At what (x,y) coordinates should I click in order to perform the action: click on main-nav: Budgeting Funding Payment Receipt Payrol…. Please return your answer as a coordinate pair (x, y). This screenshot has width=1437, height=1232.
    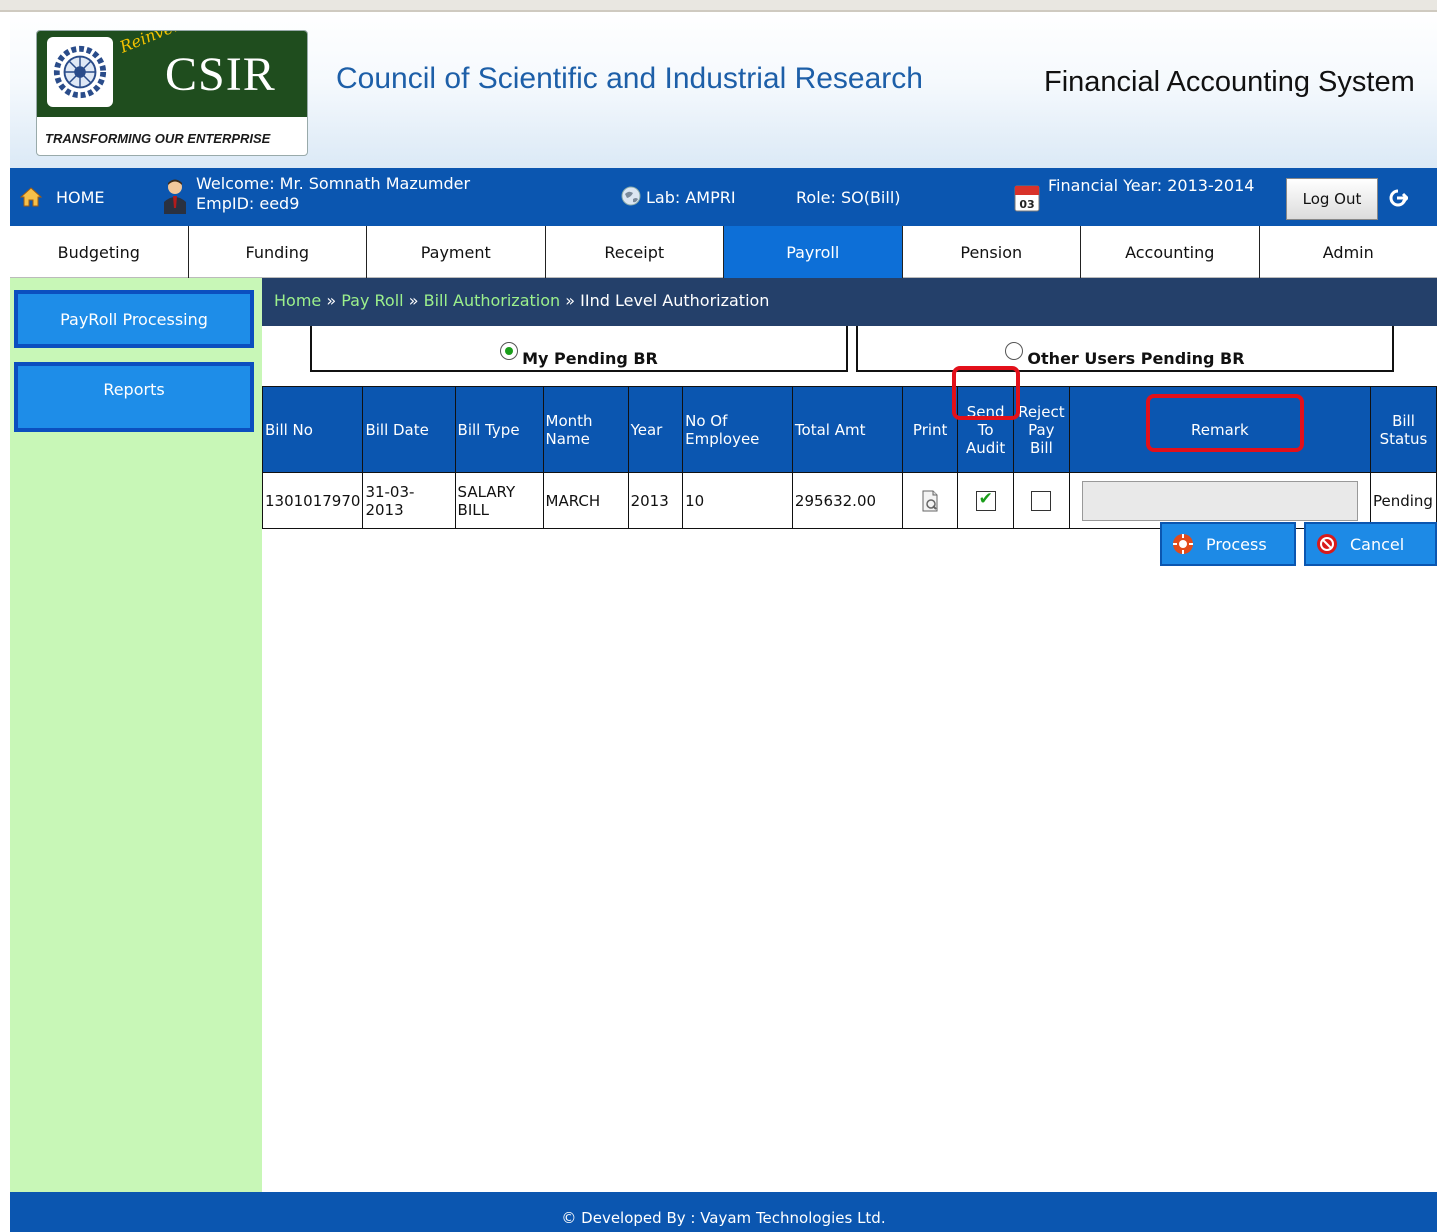
    Looking at the image, I should click on (723, 252).